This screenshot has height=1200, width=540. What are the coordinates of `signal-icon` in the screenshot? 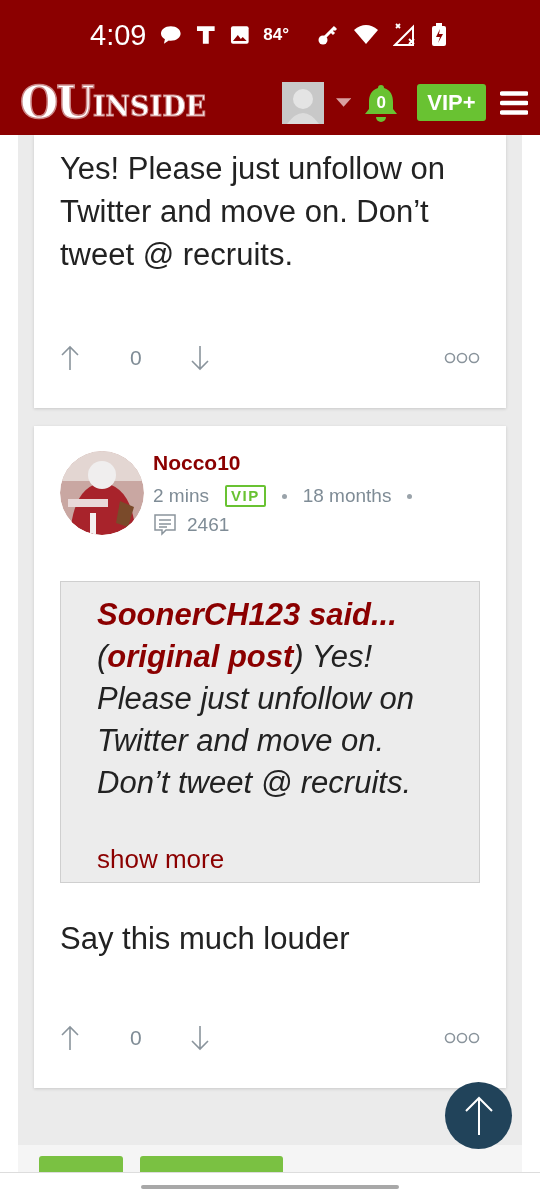 It's located at (405, 35).